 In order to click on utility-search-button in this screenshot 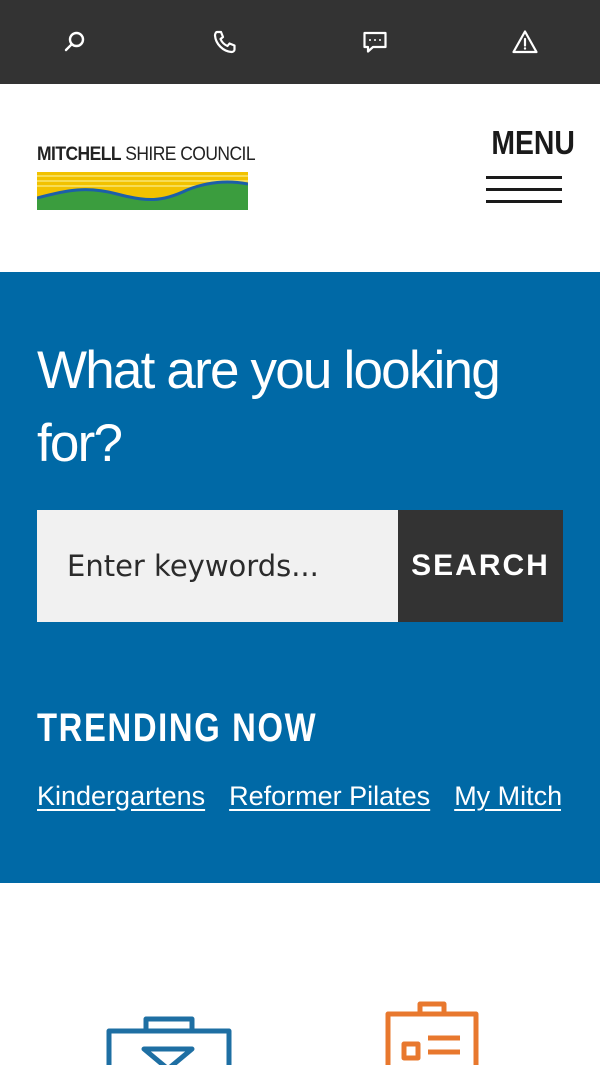, I will do `click(75, 42)`.